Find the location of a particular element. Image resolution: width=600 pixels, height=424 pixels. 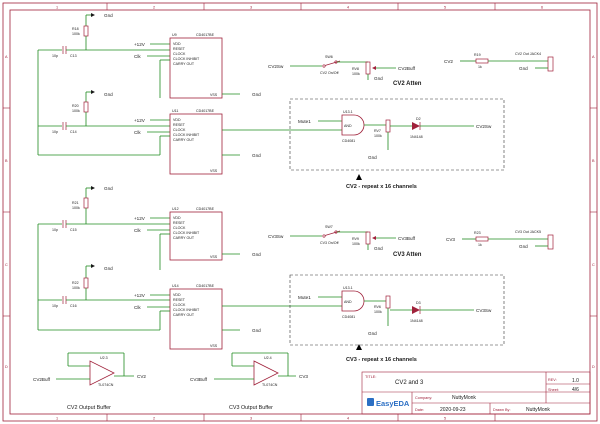

u24-part: TL074CN is located at coordinates (270, 385).